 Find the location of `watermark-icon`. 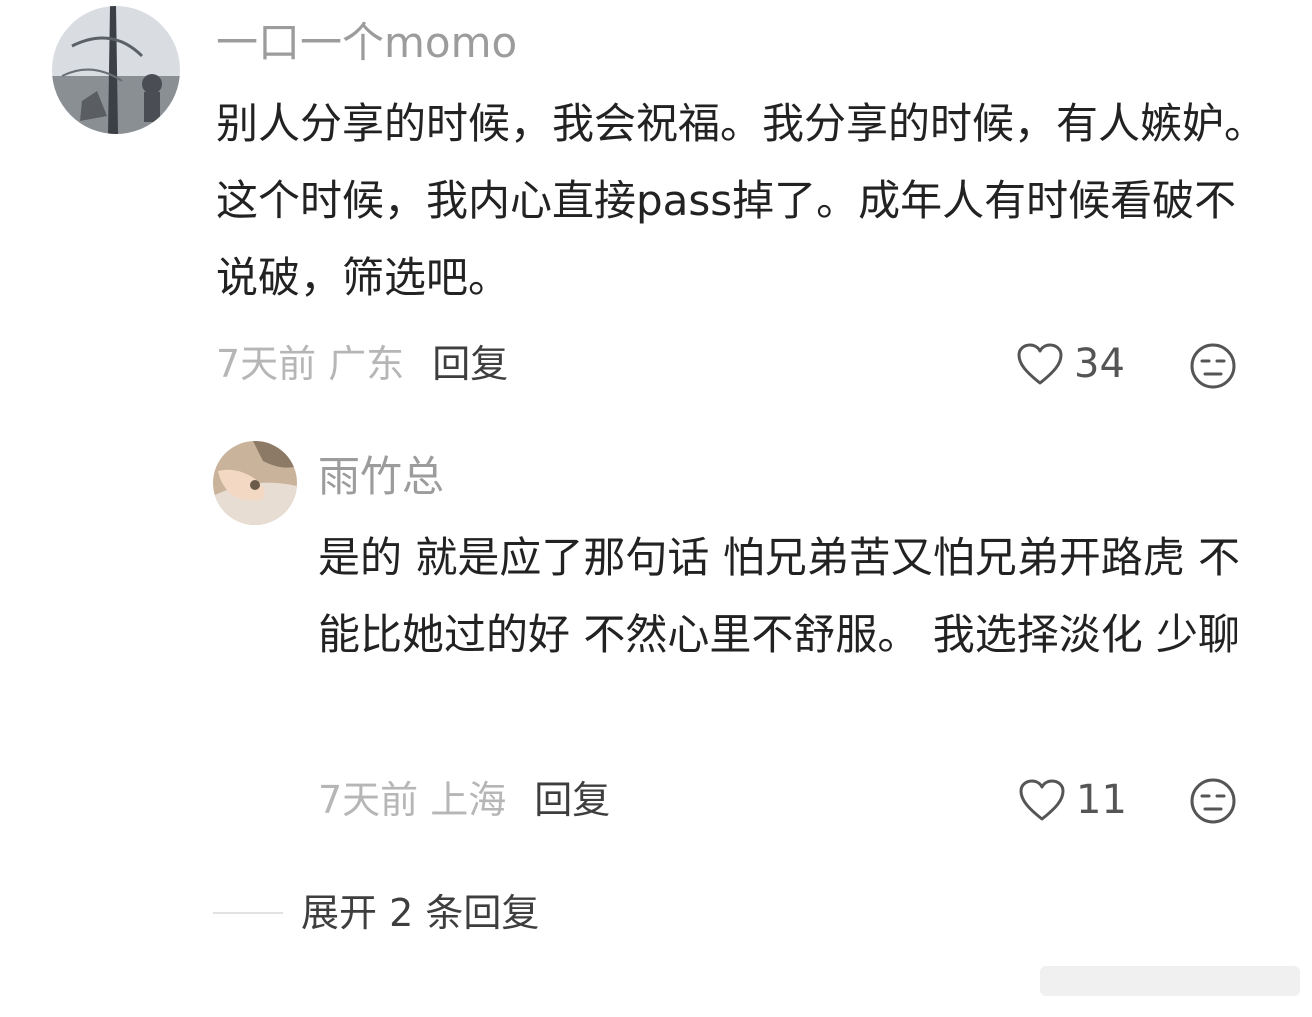

watermark-icon is located at coordinates (1170, 981).